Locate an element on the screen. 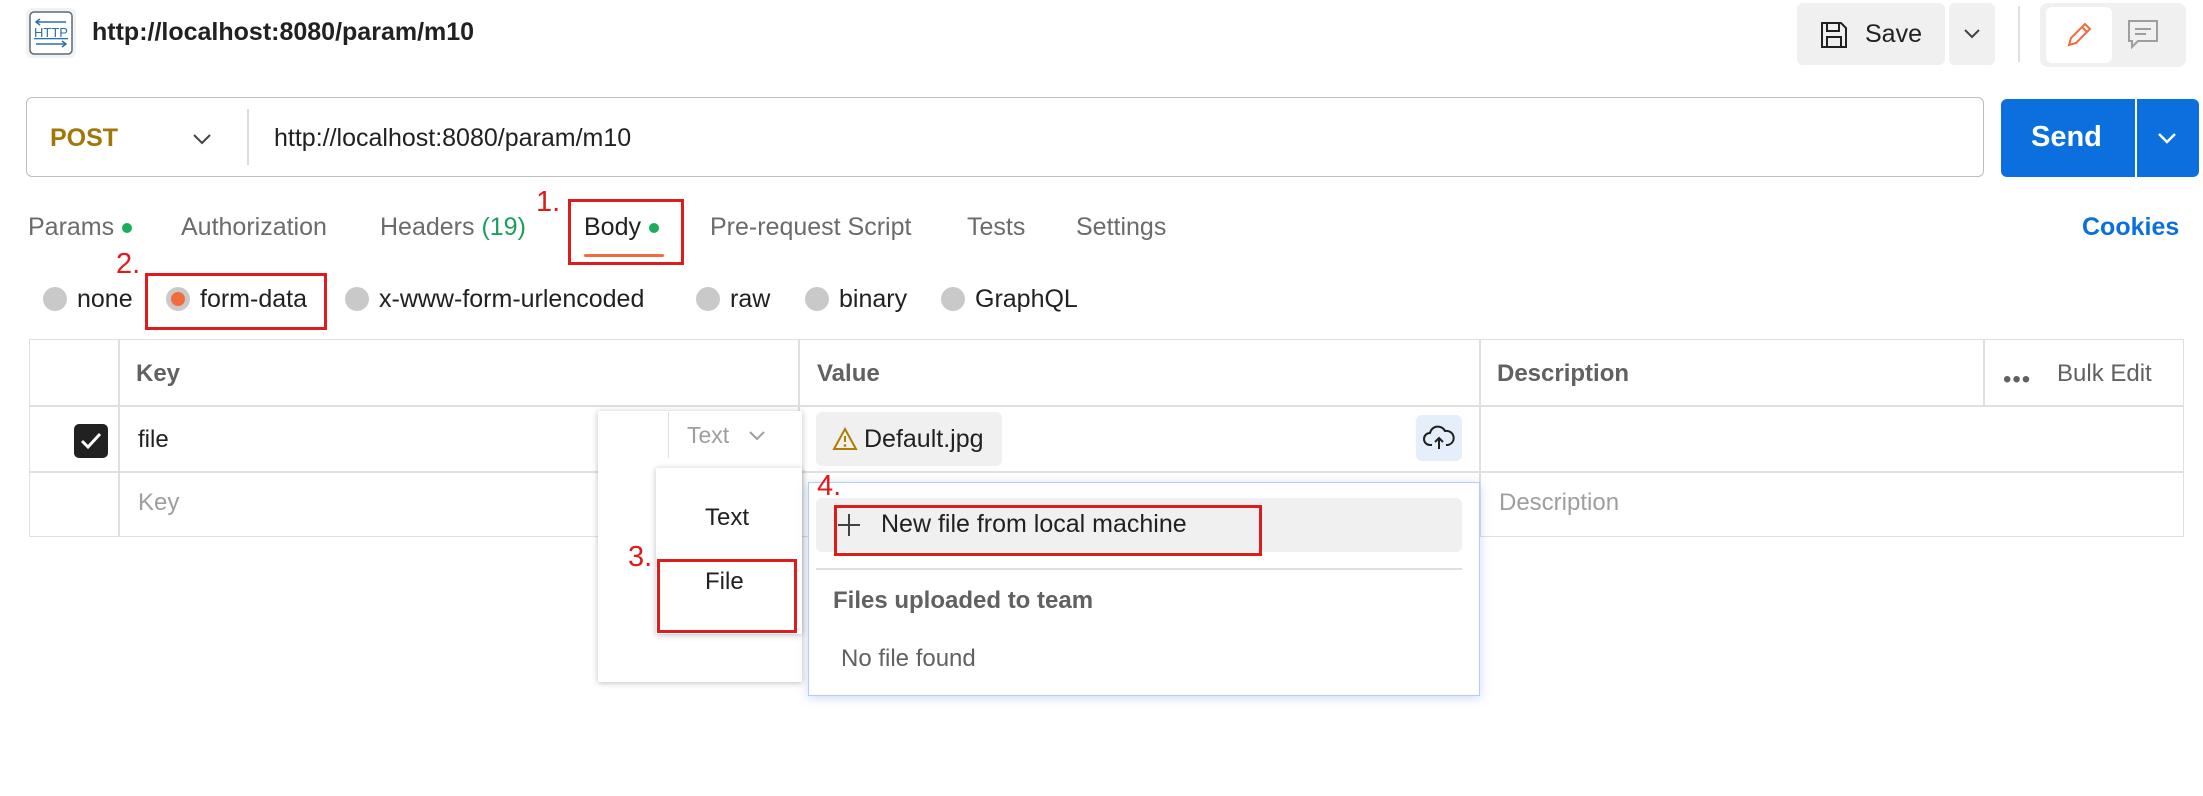 This screenshot has height=796, width=2203. more-options-icon: ••• is located at coordinates (2017, 380).